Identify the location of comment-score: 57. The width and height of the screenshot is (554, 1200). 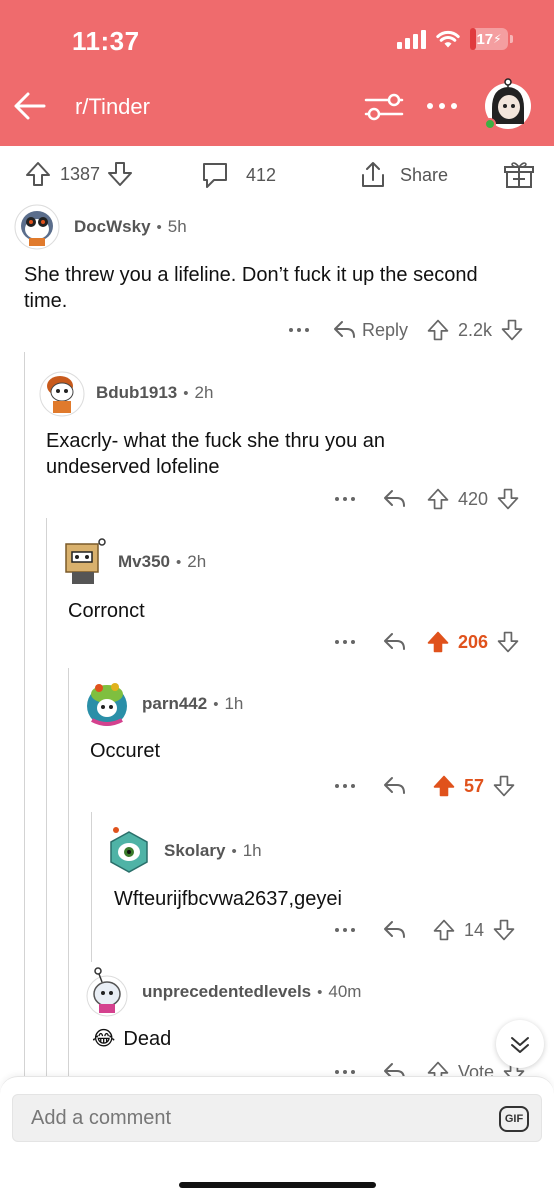
(474, 785).